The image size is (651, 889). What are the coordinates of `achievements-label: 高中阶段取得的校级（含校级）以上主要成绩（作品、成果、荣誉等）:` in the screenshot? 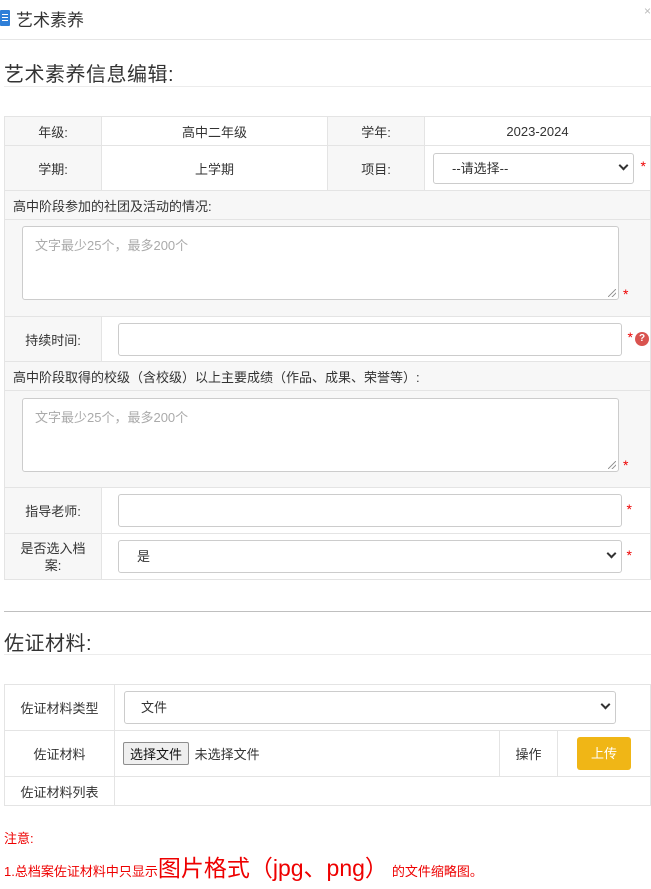 It's located at (327, 376).